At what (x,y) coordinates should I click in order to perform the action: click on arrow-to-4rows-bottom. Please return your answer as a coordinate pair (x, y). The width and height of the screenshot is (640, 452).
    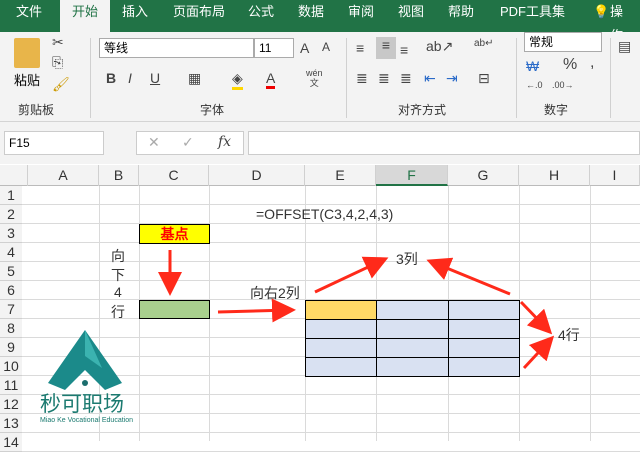
    Looking at the image, I should click on (538, 352).